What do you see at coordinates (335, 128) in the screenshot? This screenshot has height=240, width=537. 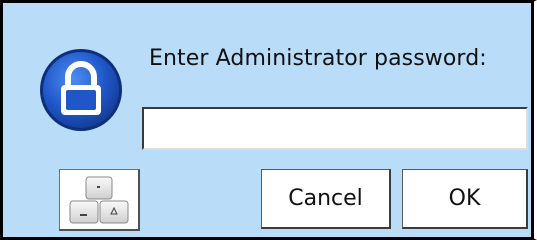 I see `password-input` at bounding box center [335, 128].